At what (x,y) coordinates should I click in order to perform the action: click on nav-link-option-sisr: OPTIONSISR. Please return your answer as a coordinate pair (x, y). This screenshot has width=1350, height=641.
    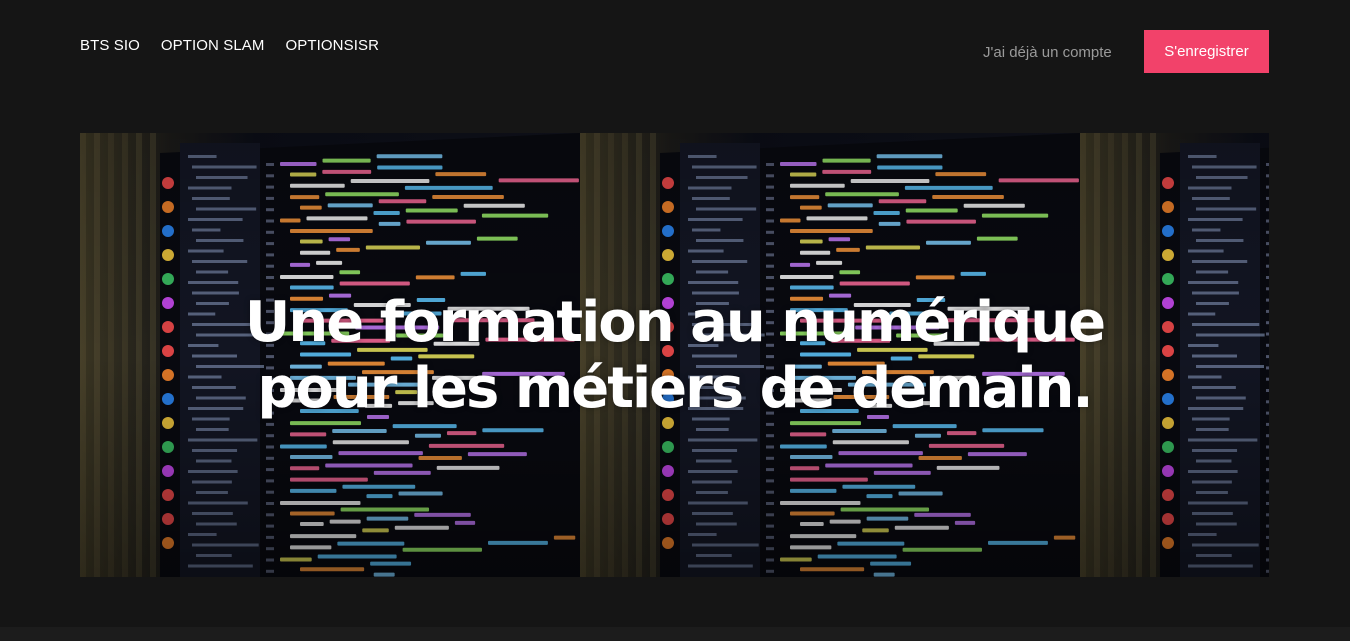
    Looking at the image, I should click on (333, 45).